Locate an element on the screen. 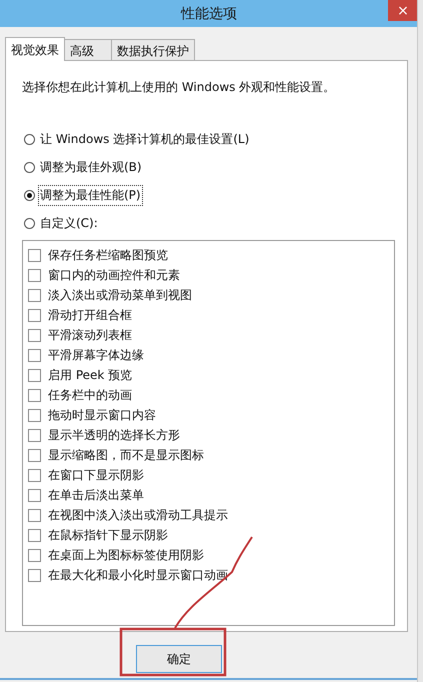  checkbox-label: 拖动时显示窗口内容 is located at coordinates (102, 415).